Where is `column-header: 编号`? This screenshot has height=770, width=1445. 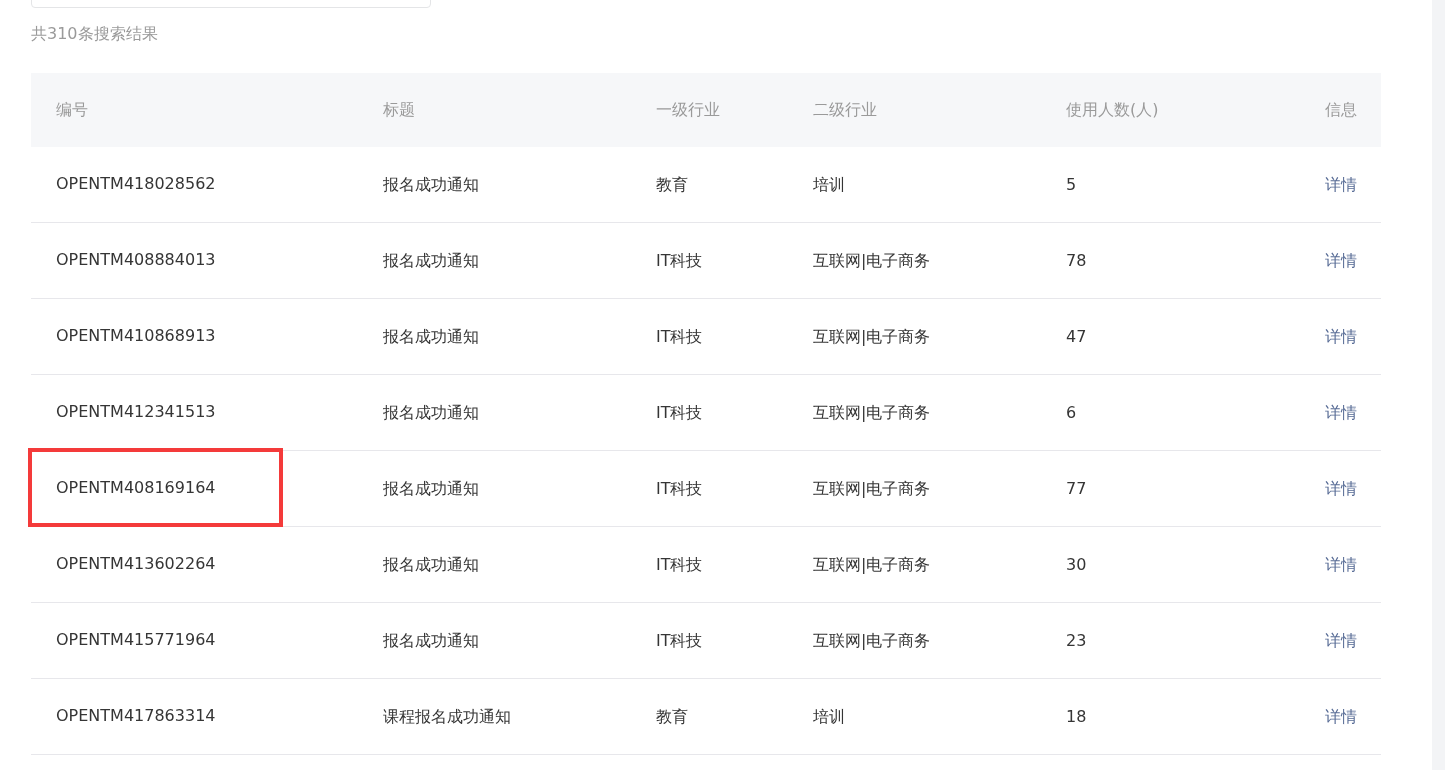 column-header: 编号 is located at coordinates (72, 110).